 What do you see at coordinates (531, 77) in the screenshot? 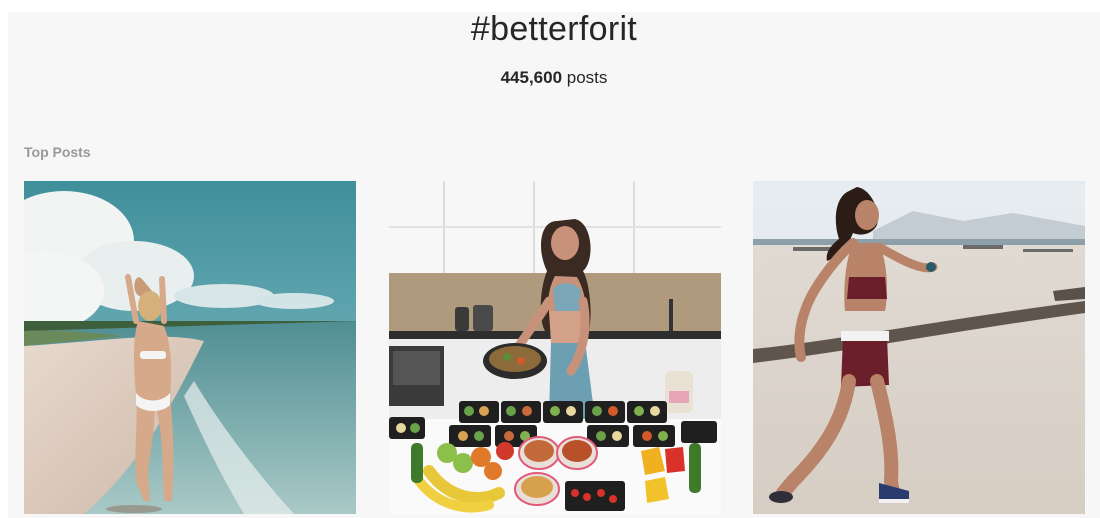
I see `post-count-number: 445,600` at bounding box center [531, 77].